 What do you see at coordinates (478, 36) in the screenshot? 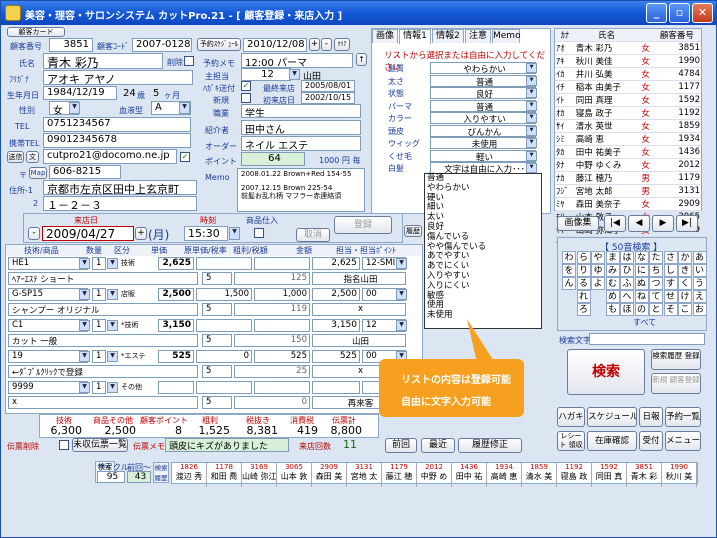
I see `tab-caution: 注意` at bounding box center [478, 36].